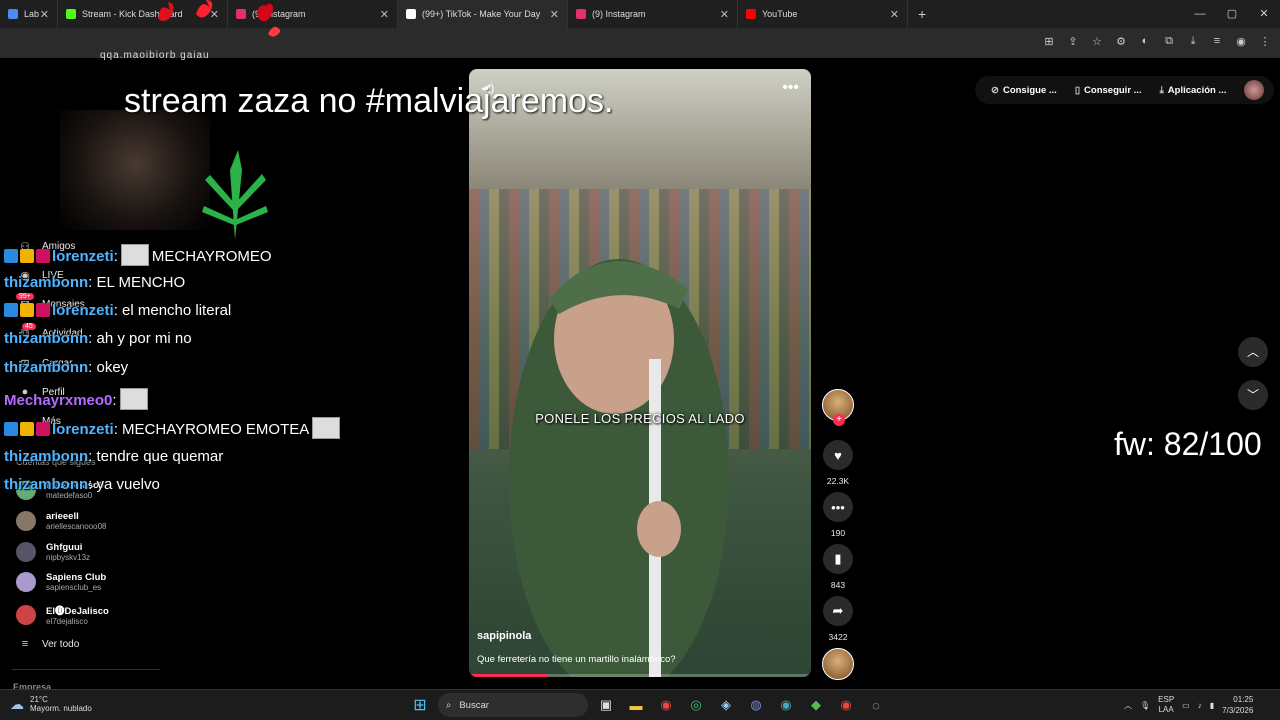  I want to click on weather-widget: ☁ 21°C Mayorm. nublado, so click(51, 704).